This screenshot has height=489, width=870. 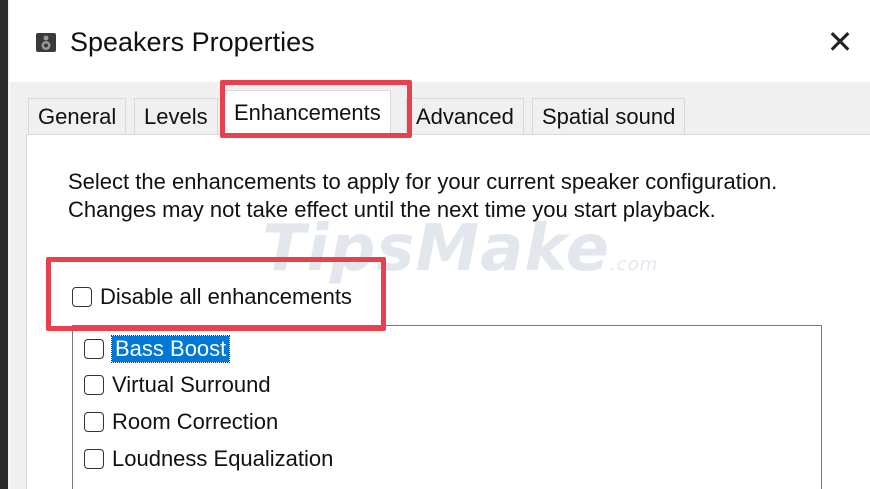 I want to click on list-item-virtual-surround: Virtual Surround, so click(x=177, y=385).